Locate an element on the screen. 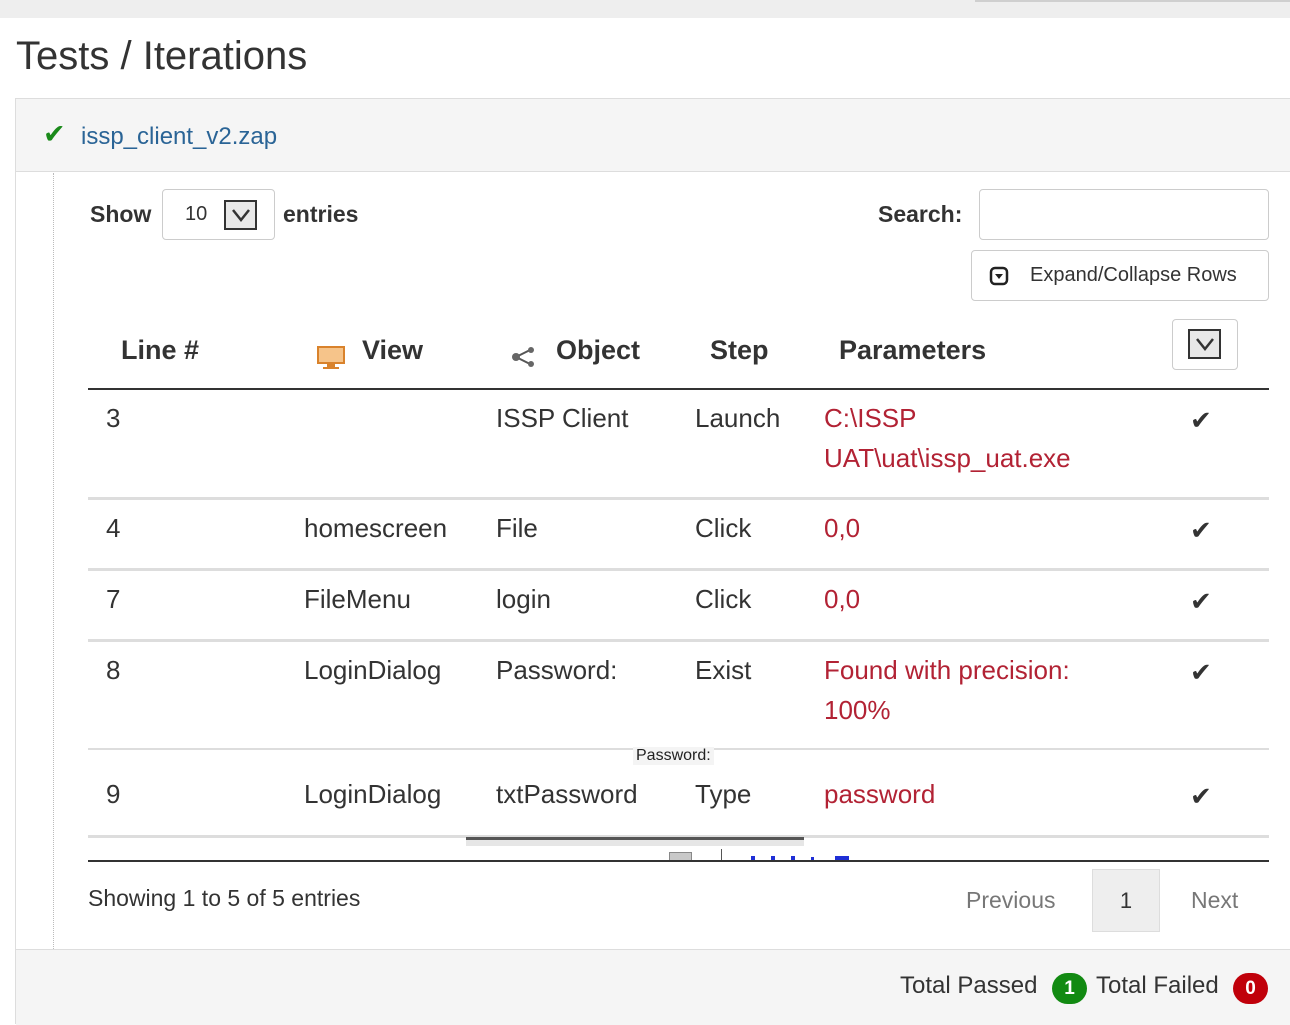  page-title: Tests / Iterations is located at coordinates (162, 56).